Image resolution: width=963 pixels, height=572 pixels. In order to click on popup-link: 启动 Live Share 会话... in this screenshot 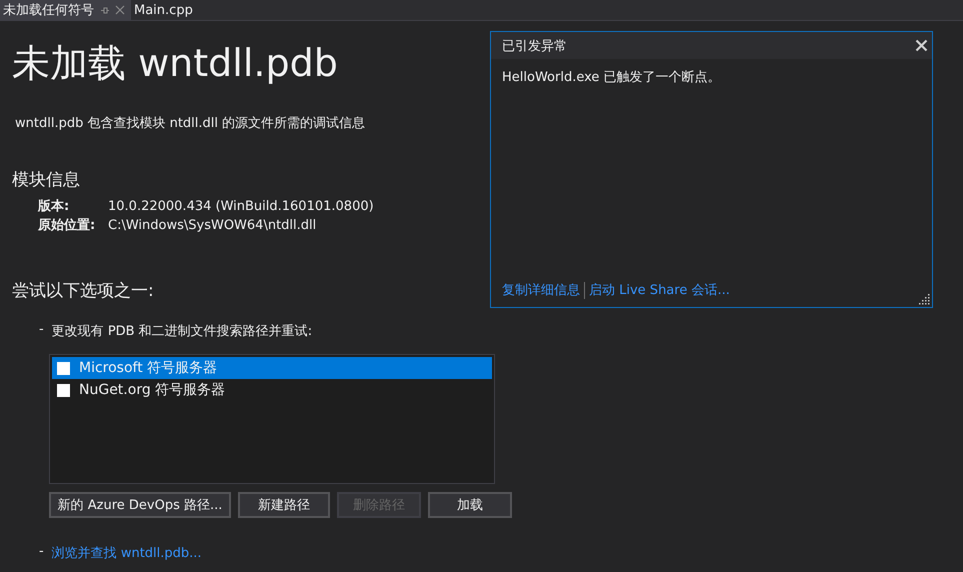, I will do `click(659, 290)`.